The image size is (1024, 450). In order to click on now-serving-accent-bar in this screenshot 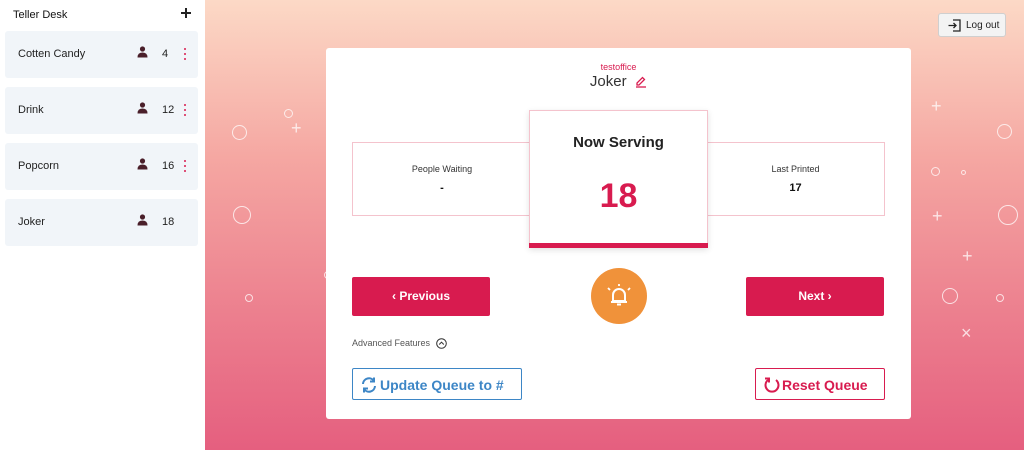, I will do `click(618, 245)`.